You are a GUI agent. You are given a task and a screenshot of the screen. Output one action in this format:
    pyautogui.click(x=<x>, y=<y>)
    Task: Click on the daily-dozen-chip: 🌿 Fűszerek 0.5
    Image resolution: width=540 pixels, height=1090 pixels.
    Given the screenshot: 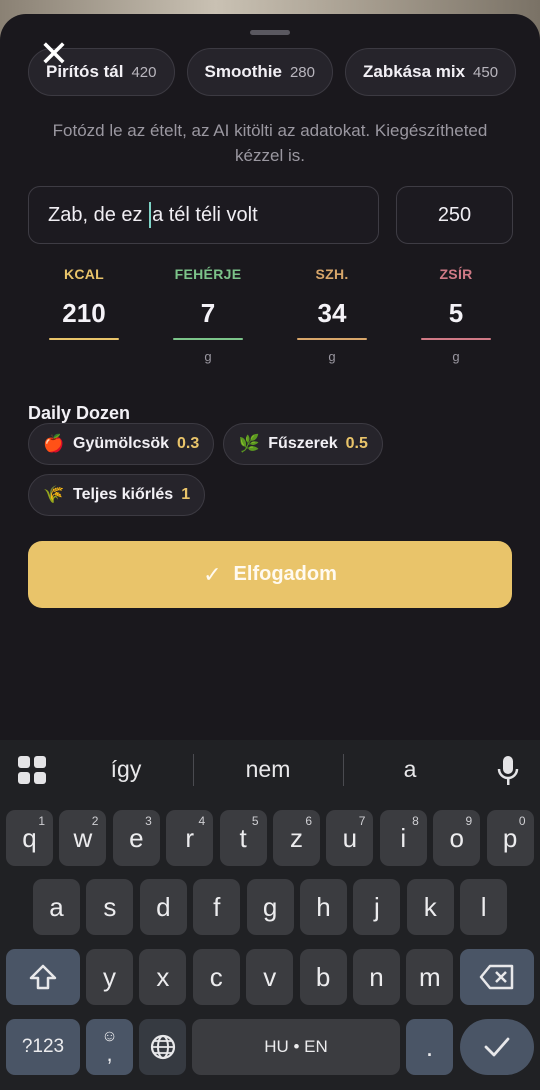 What is the action you would take?
    pyautogui.click(x=303, y=444)
    